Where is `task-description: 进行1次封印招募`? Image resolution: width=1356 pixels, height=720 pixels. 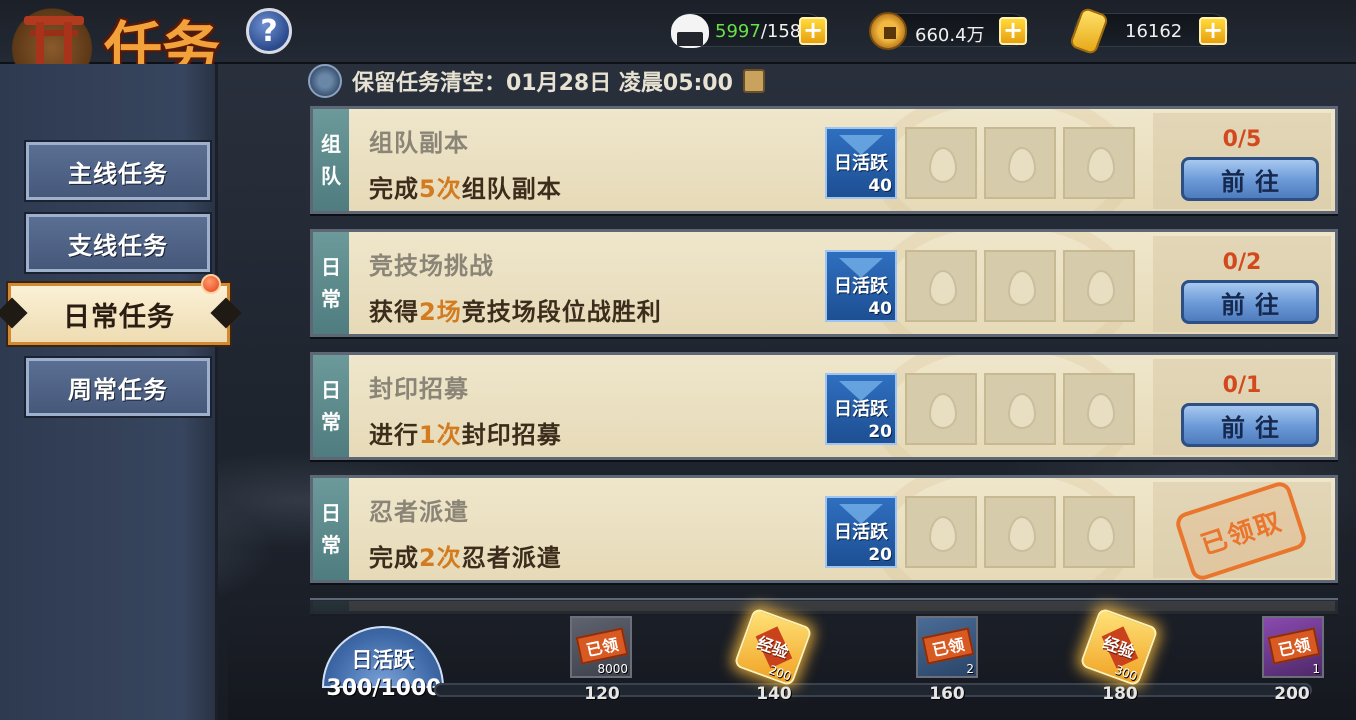 task-description: 进行1次封印招募 is located at coordinates (465, 435).